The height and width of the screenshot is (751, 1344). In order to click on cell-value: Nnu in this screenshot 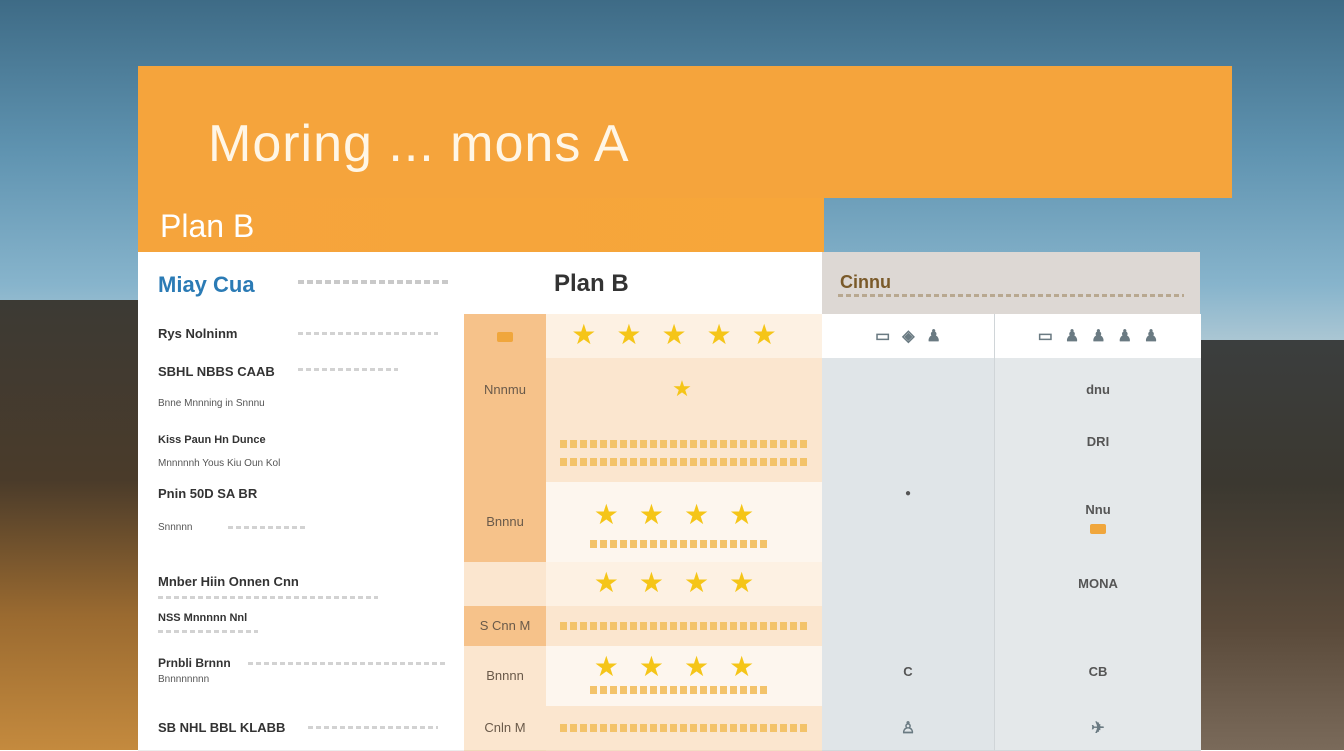, I will do `click(1098, 509)`.